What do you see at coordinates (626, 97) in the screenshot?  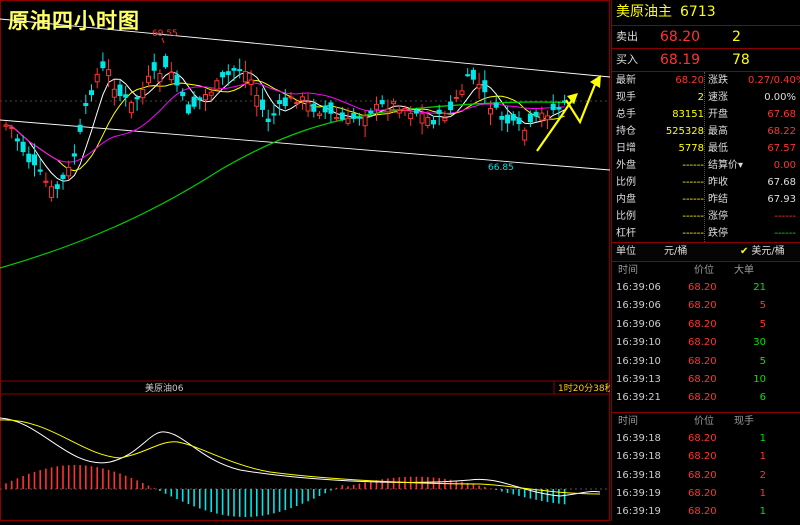 I see `stat-label: 现手` at bounding box center [626, 97].